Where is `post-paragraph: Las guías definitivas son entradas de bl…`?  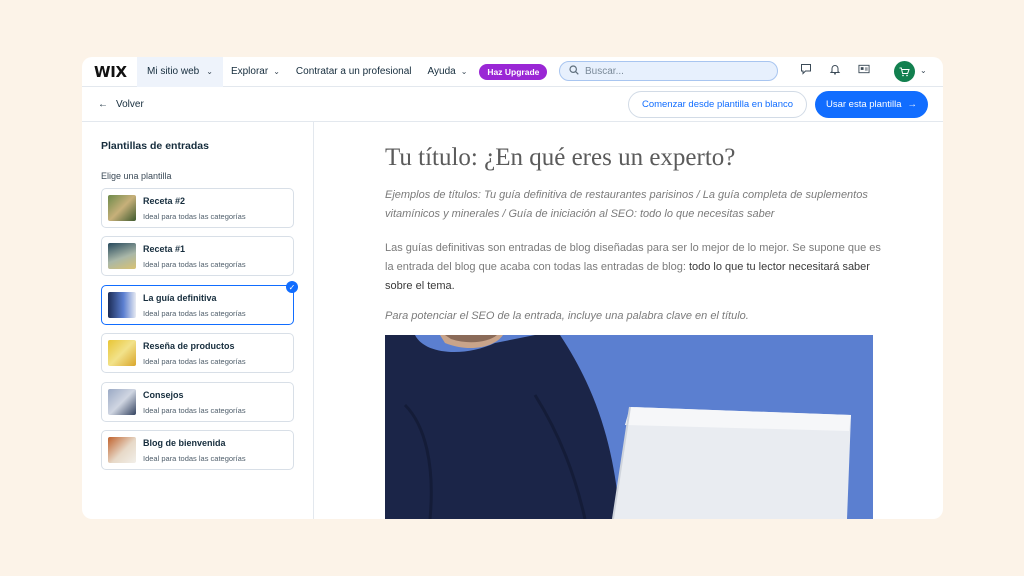 post-paragraph: Las guías definitivas son entradas de bl… is located at coordinates (635, 267).